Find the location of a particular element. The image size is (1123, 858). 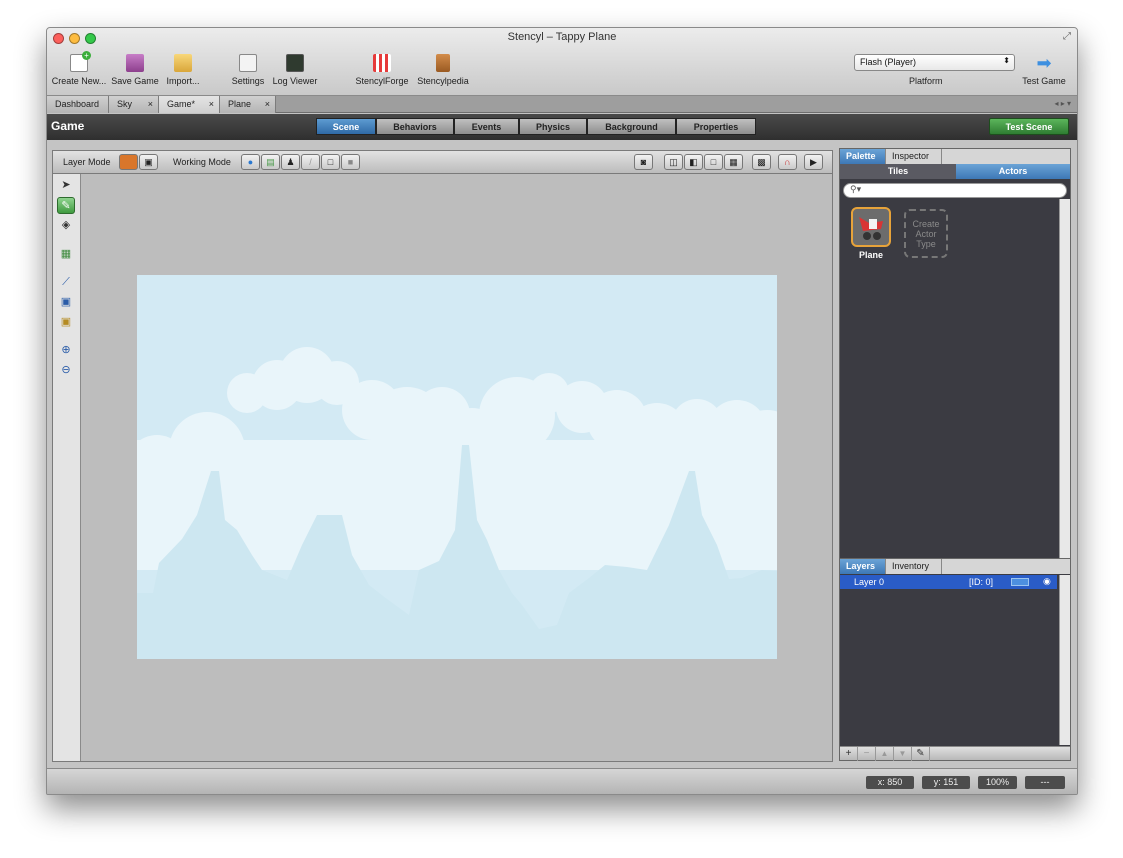

line-icon: ⟋ is located at coordinates (66, 282).